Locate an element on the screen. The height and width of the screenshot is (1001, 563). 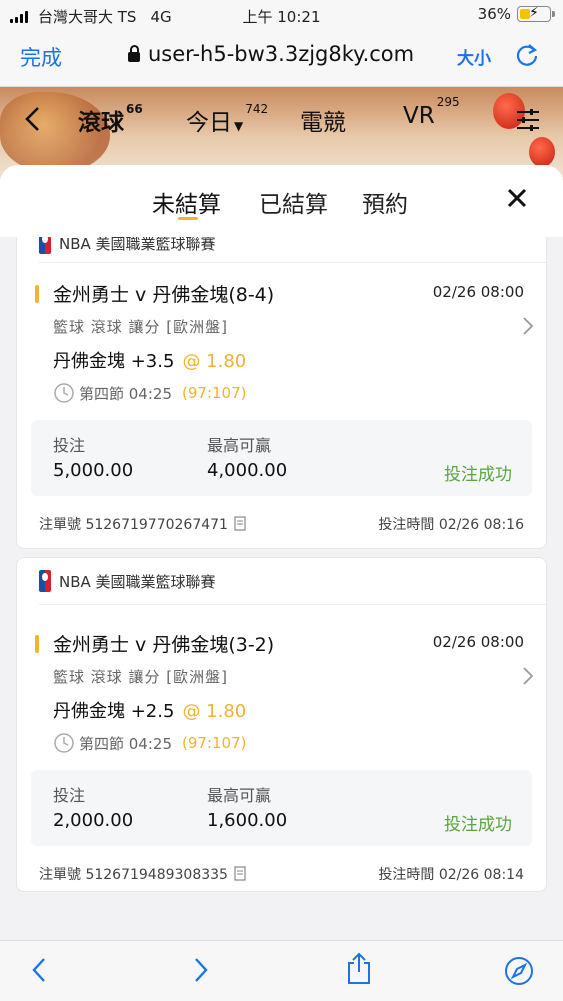
charging-icon: ⚡ is located at coordinates (534, 13).